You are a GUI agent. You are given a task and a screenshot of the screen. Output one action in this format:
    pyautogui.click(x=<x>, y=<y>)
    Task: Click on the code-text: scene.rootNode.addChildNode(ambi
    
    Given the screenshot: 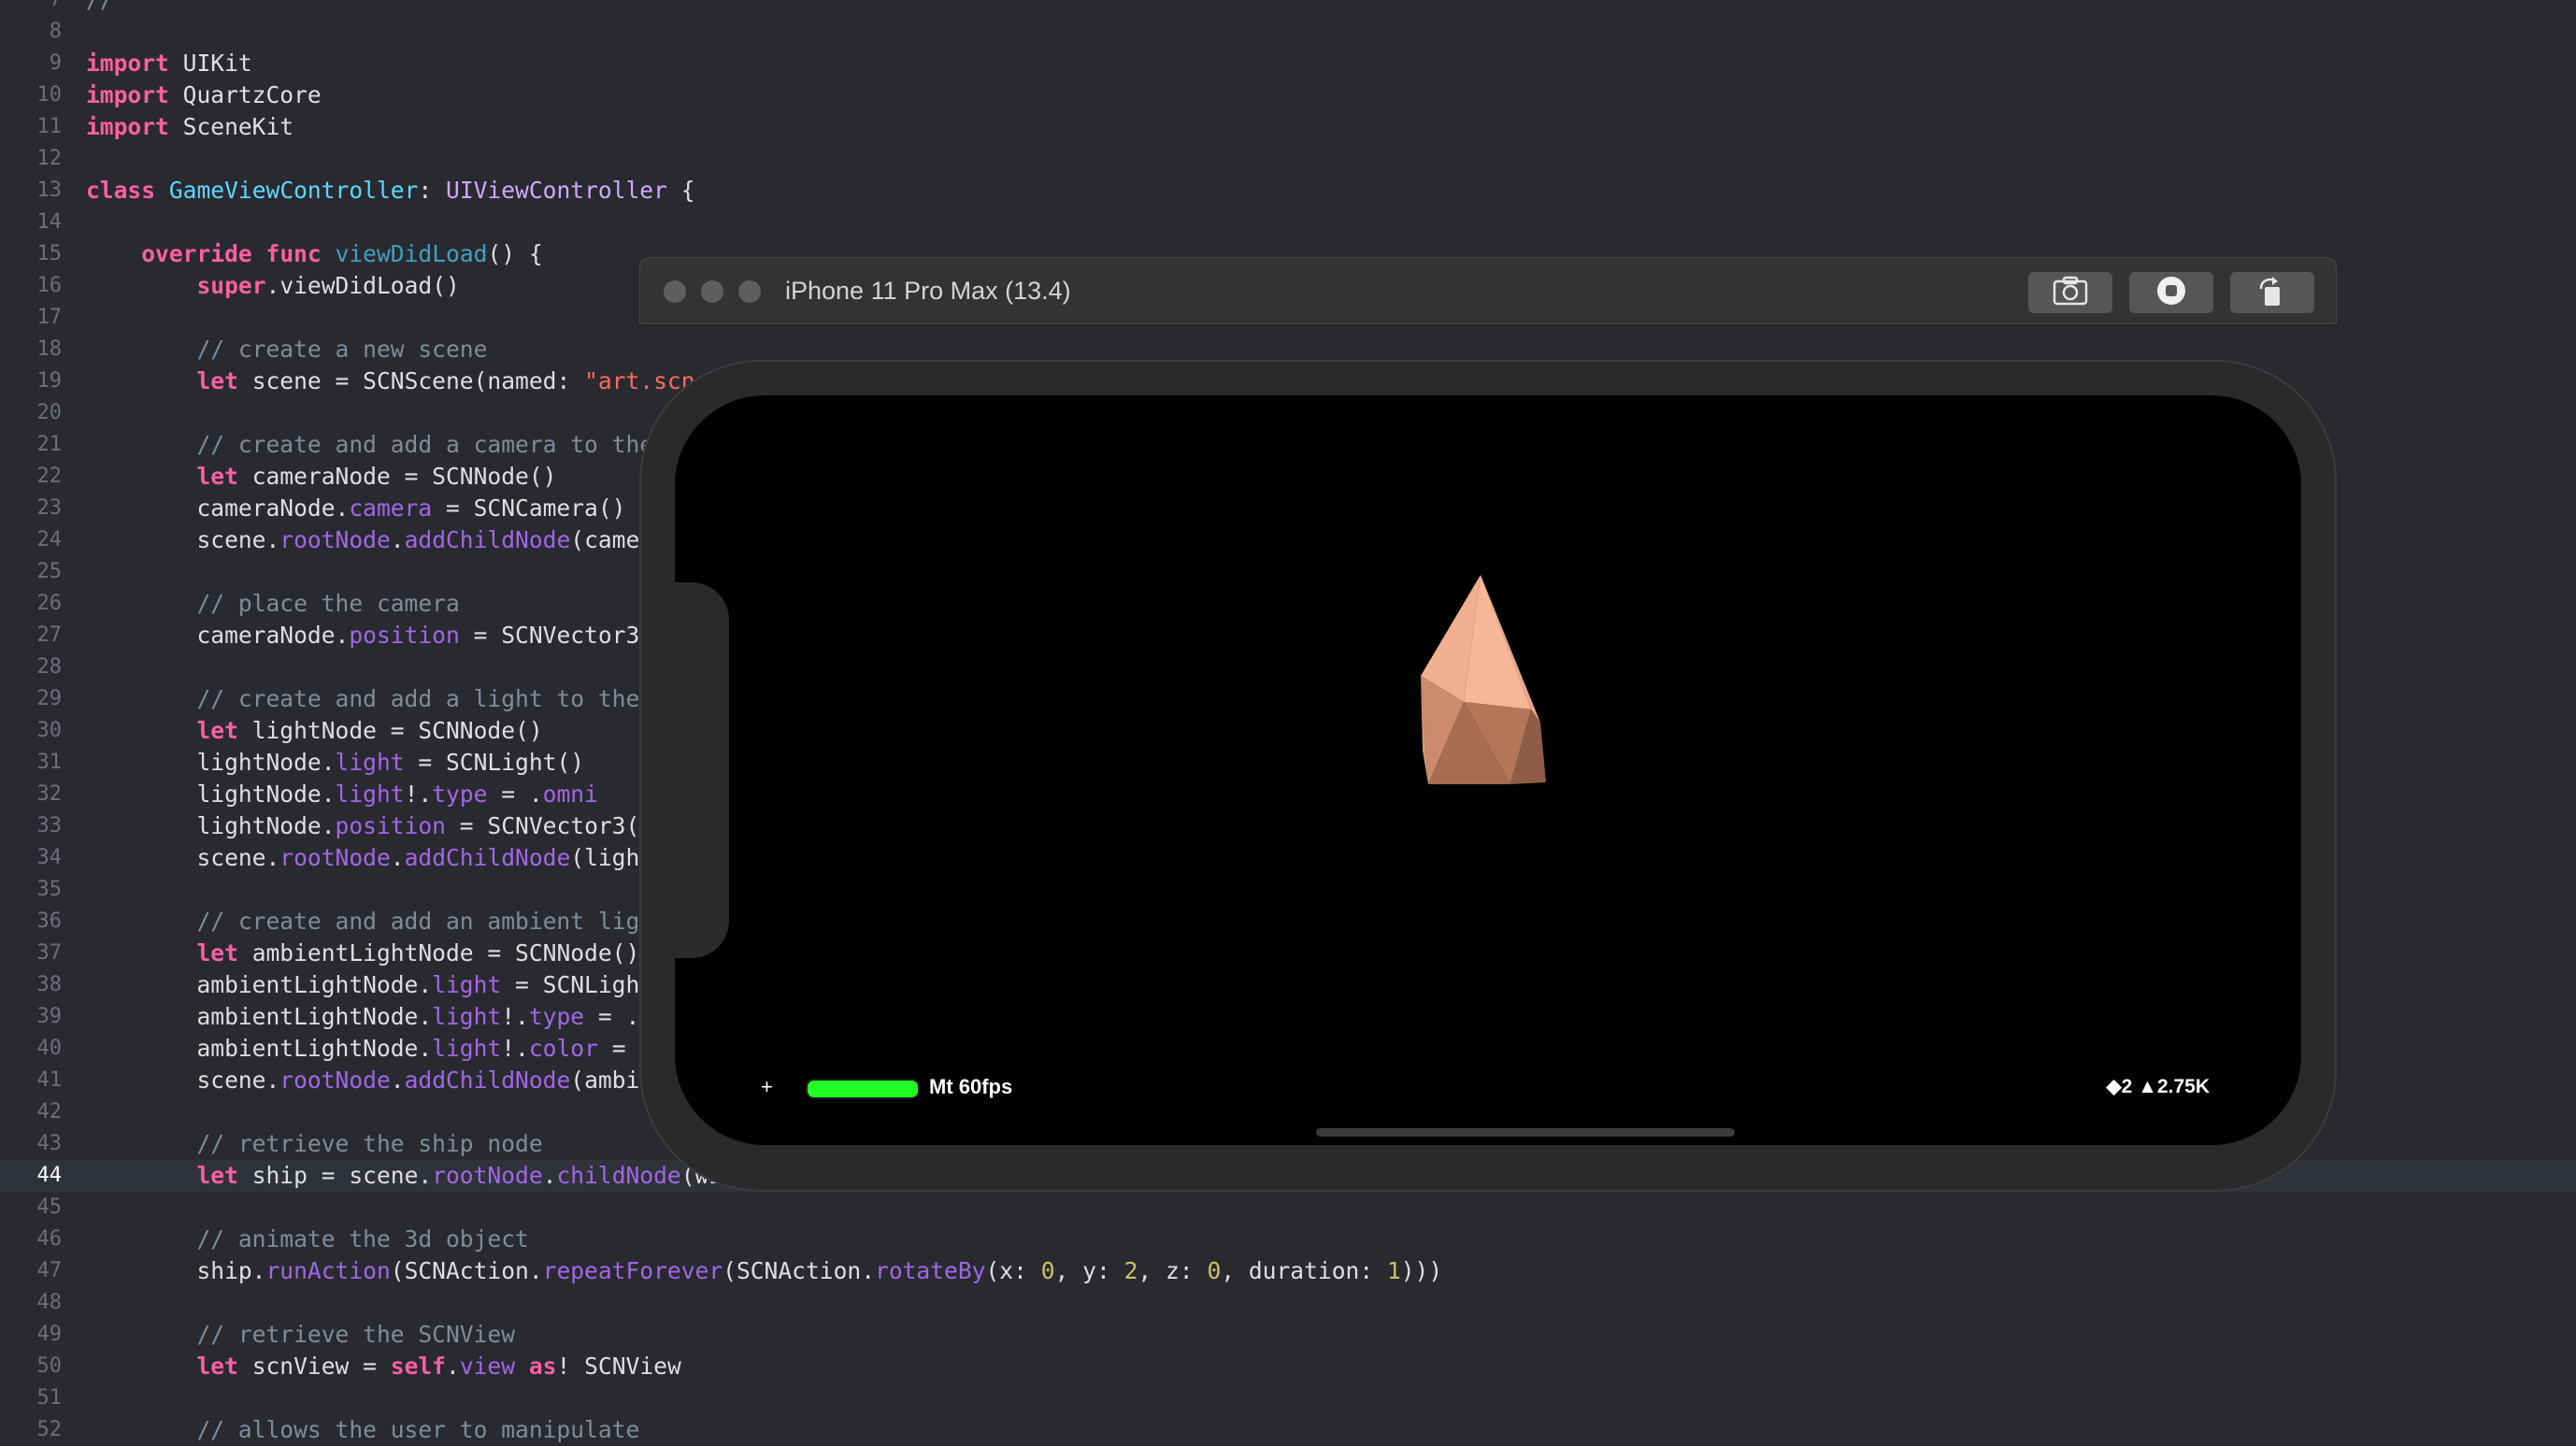 What is the action you would take?
    pyautogui.click(x=362, y=1080)
    